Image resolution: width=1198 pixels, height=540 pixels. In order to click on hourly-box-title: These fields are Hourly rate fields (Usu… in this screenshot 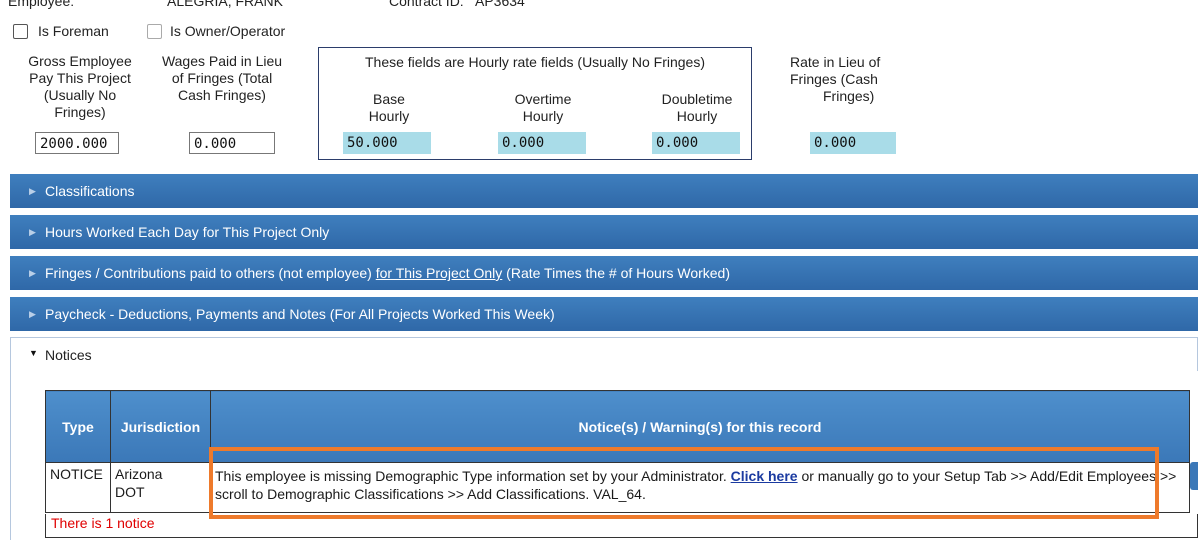, I will do `click(534, 62)`.